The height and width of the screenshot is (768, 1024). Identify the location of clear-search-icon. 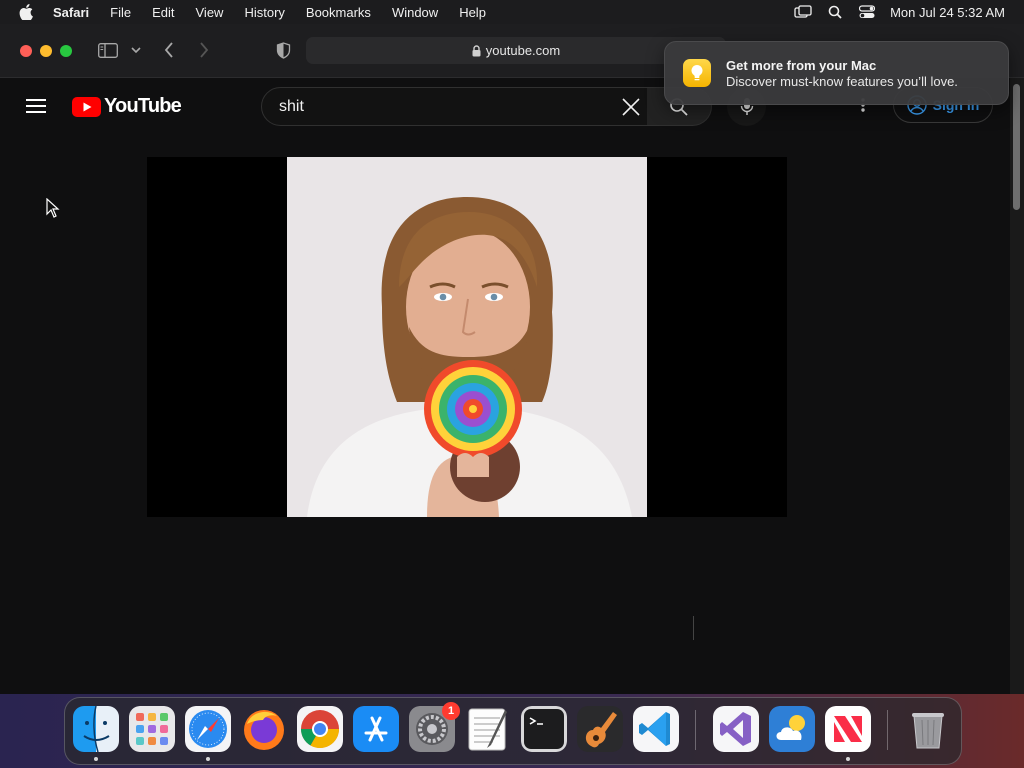
(631, 107).